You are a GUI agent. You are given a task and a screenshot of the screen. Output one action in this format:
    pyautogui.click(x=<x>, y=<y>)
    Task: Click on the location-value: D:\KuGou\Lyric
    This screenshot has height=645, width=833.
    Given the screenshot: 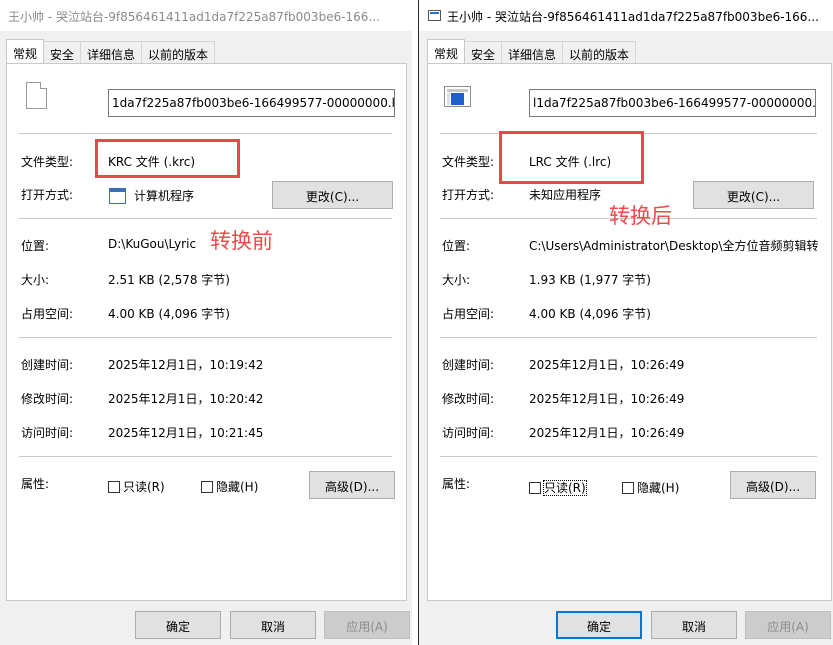 What is the action you would take?
    pyautogui.click(x=152, y=244)
    